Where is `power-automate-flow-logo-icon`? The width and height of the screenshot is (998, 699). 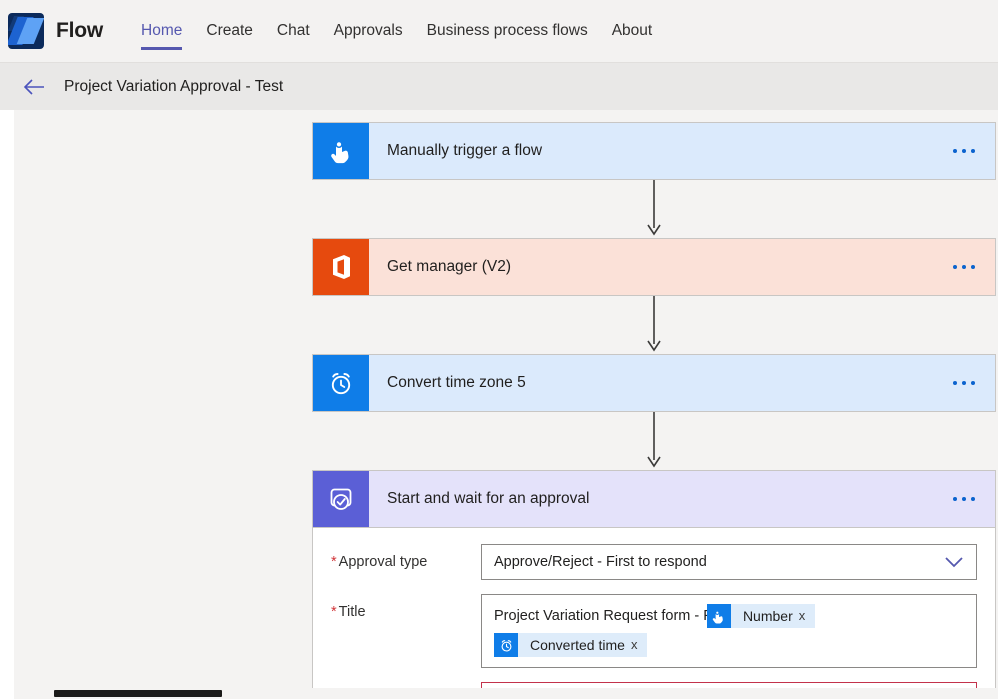
power-automate-flow-logo-icon is located at coordinates (26, 31).